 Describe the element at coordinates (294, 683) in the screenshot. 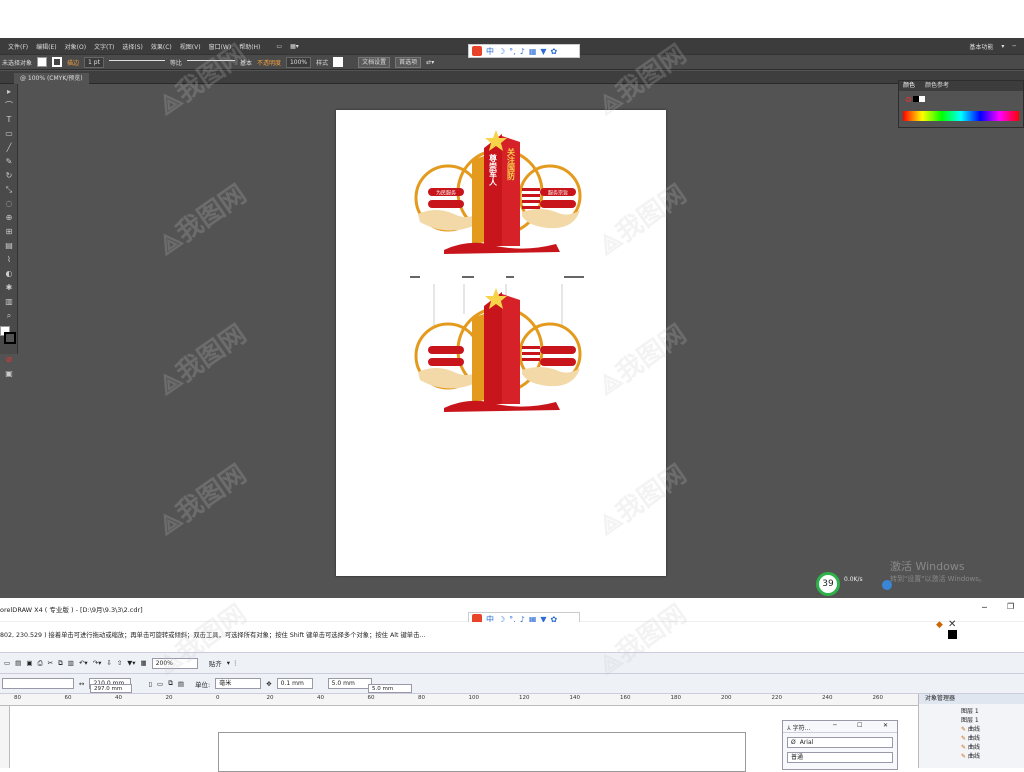

I see `nudge-field: 0.1 mm` at that location.